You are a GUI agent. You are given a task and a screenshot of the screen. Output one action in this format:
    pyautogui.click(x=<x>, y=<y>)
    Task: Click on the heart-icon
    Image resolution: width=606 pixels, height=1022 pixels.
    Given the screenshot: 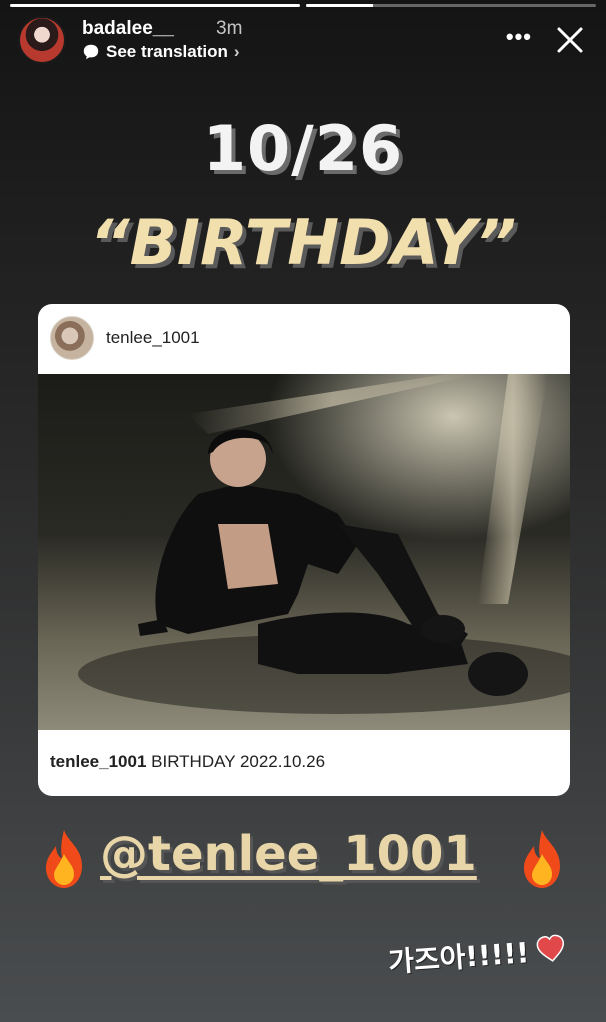 What is the action you would take?
    pyautogui.click(x=550, y=948)
    